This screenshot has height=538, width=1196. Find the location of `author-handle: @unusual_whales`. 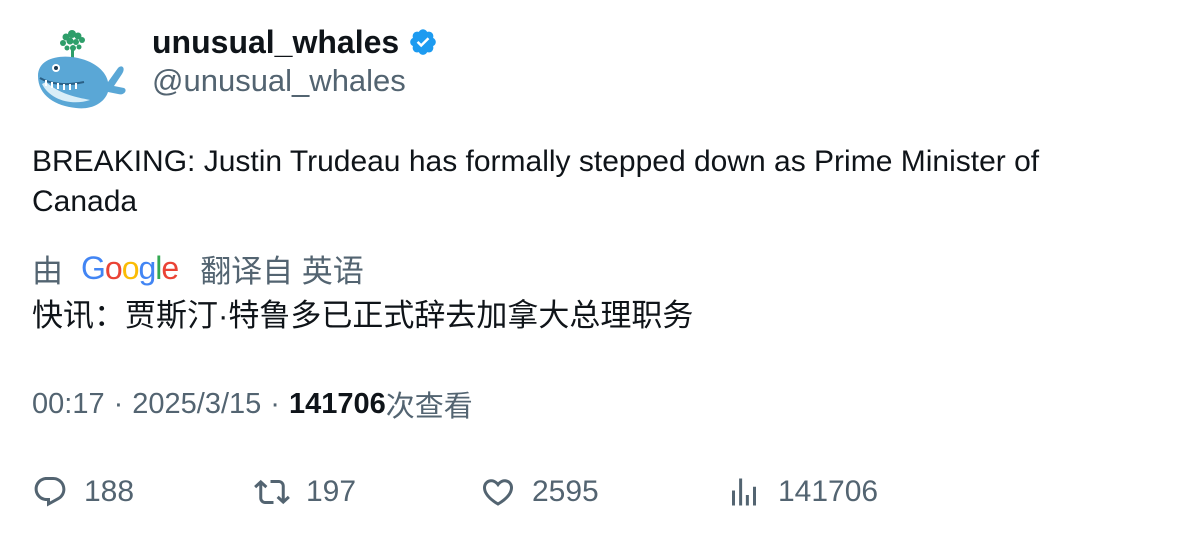

author-handle: @unusual_whales is located at coordinates (295, 81).